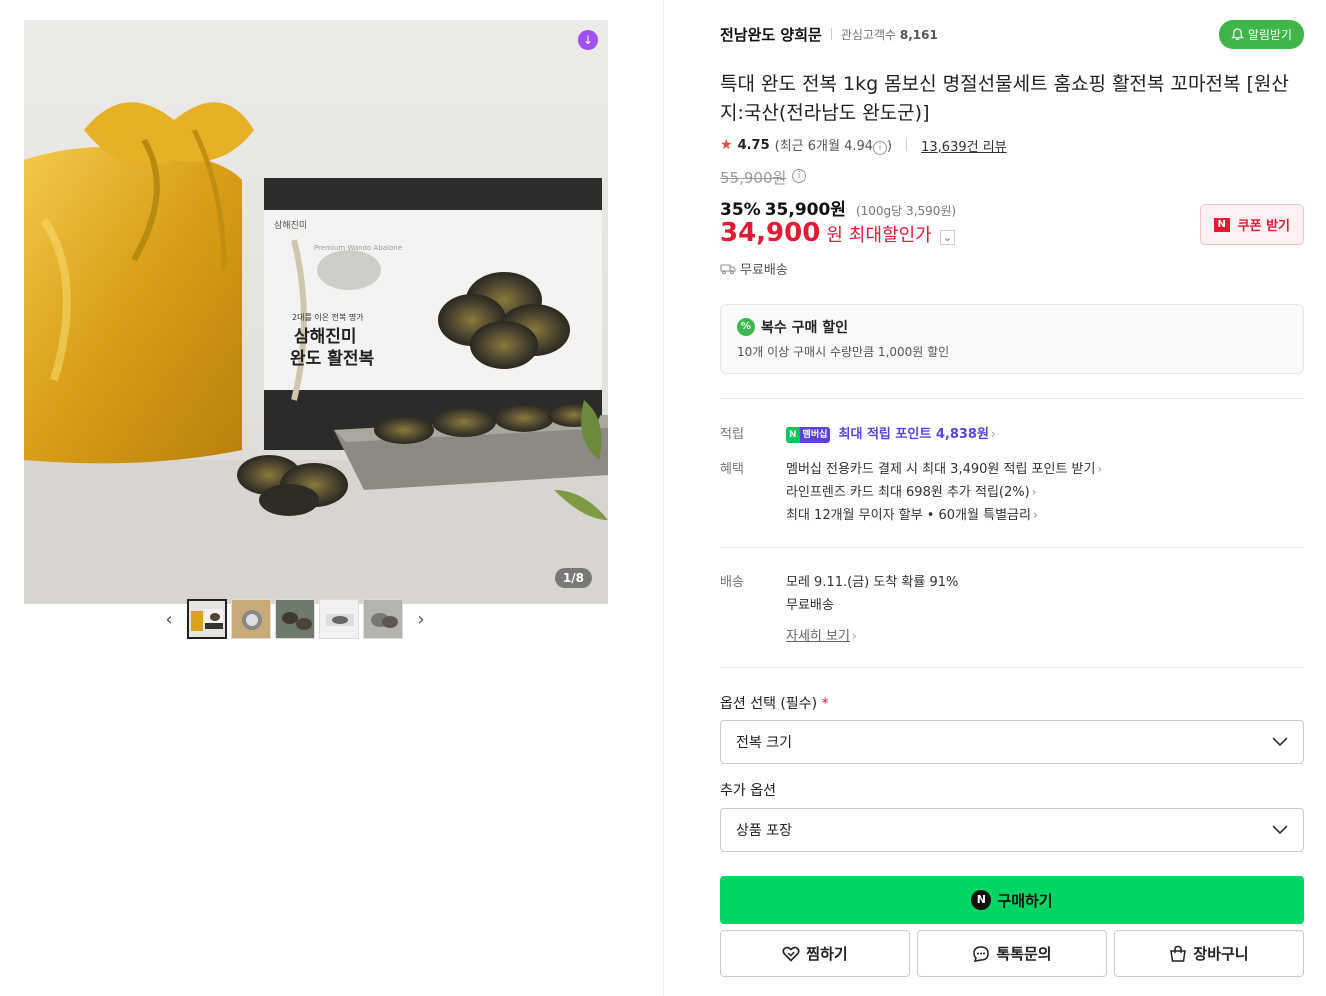  Describe the element at coordinates (1012, 34) in the screenshot. I see `store-header: 전남완도 양희문 관심고객수 8,161 알림받기` at that location.